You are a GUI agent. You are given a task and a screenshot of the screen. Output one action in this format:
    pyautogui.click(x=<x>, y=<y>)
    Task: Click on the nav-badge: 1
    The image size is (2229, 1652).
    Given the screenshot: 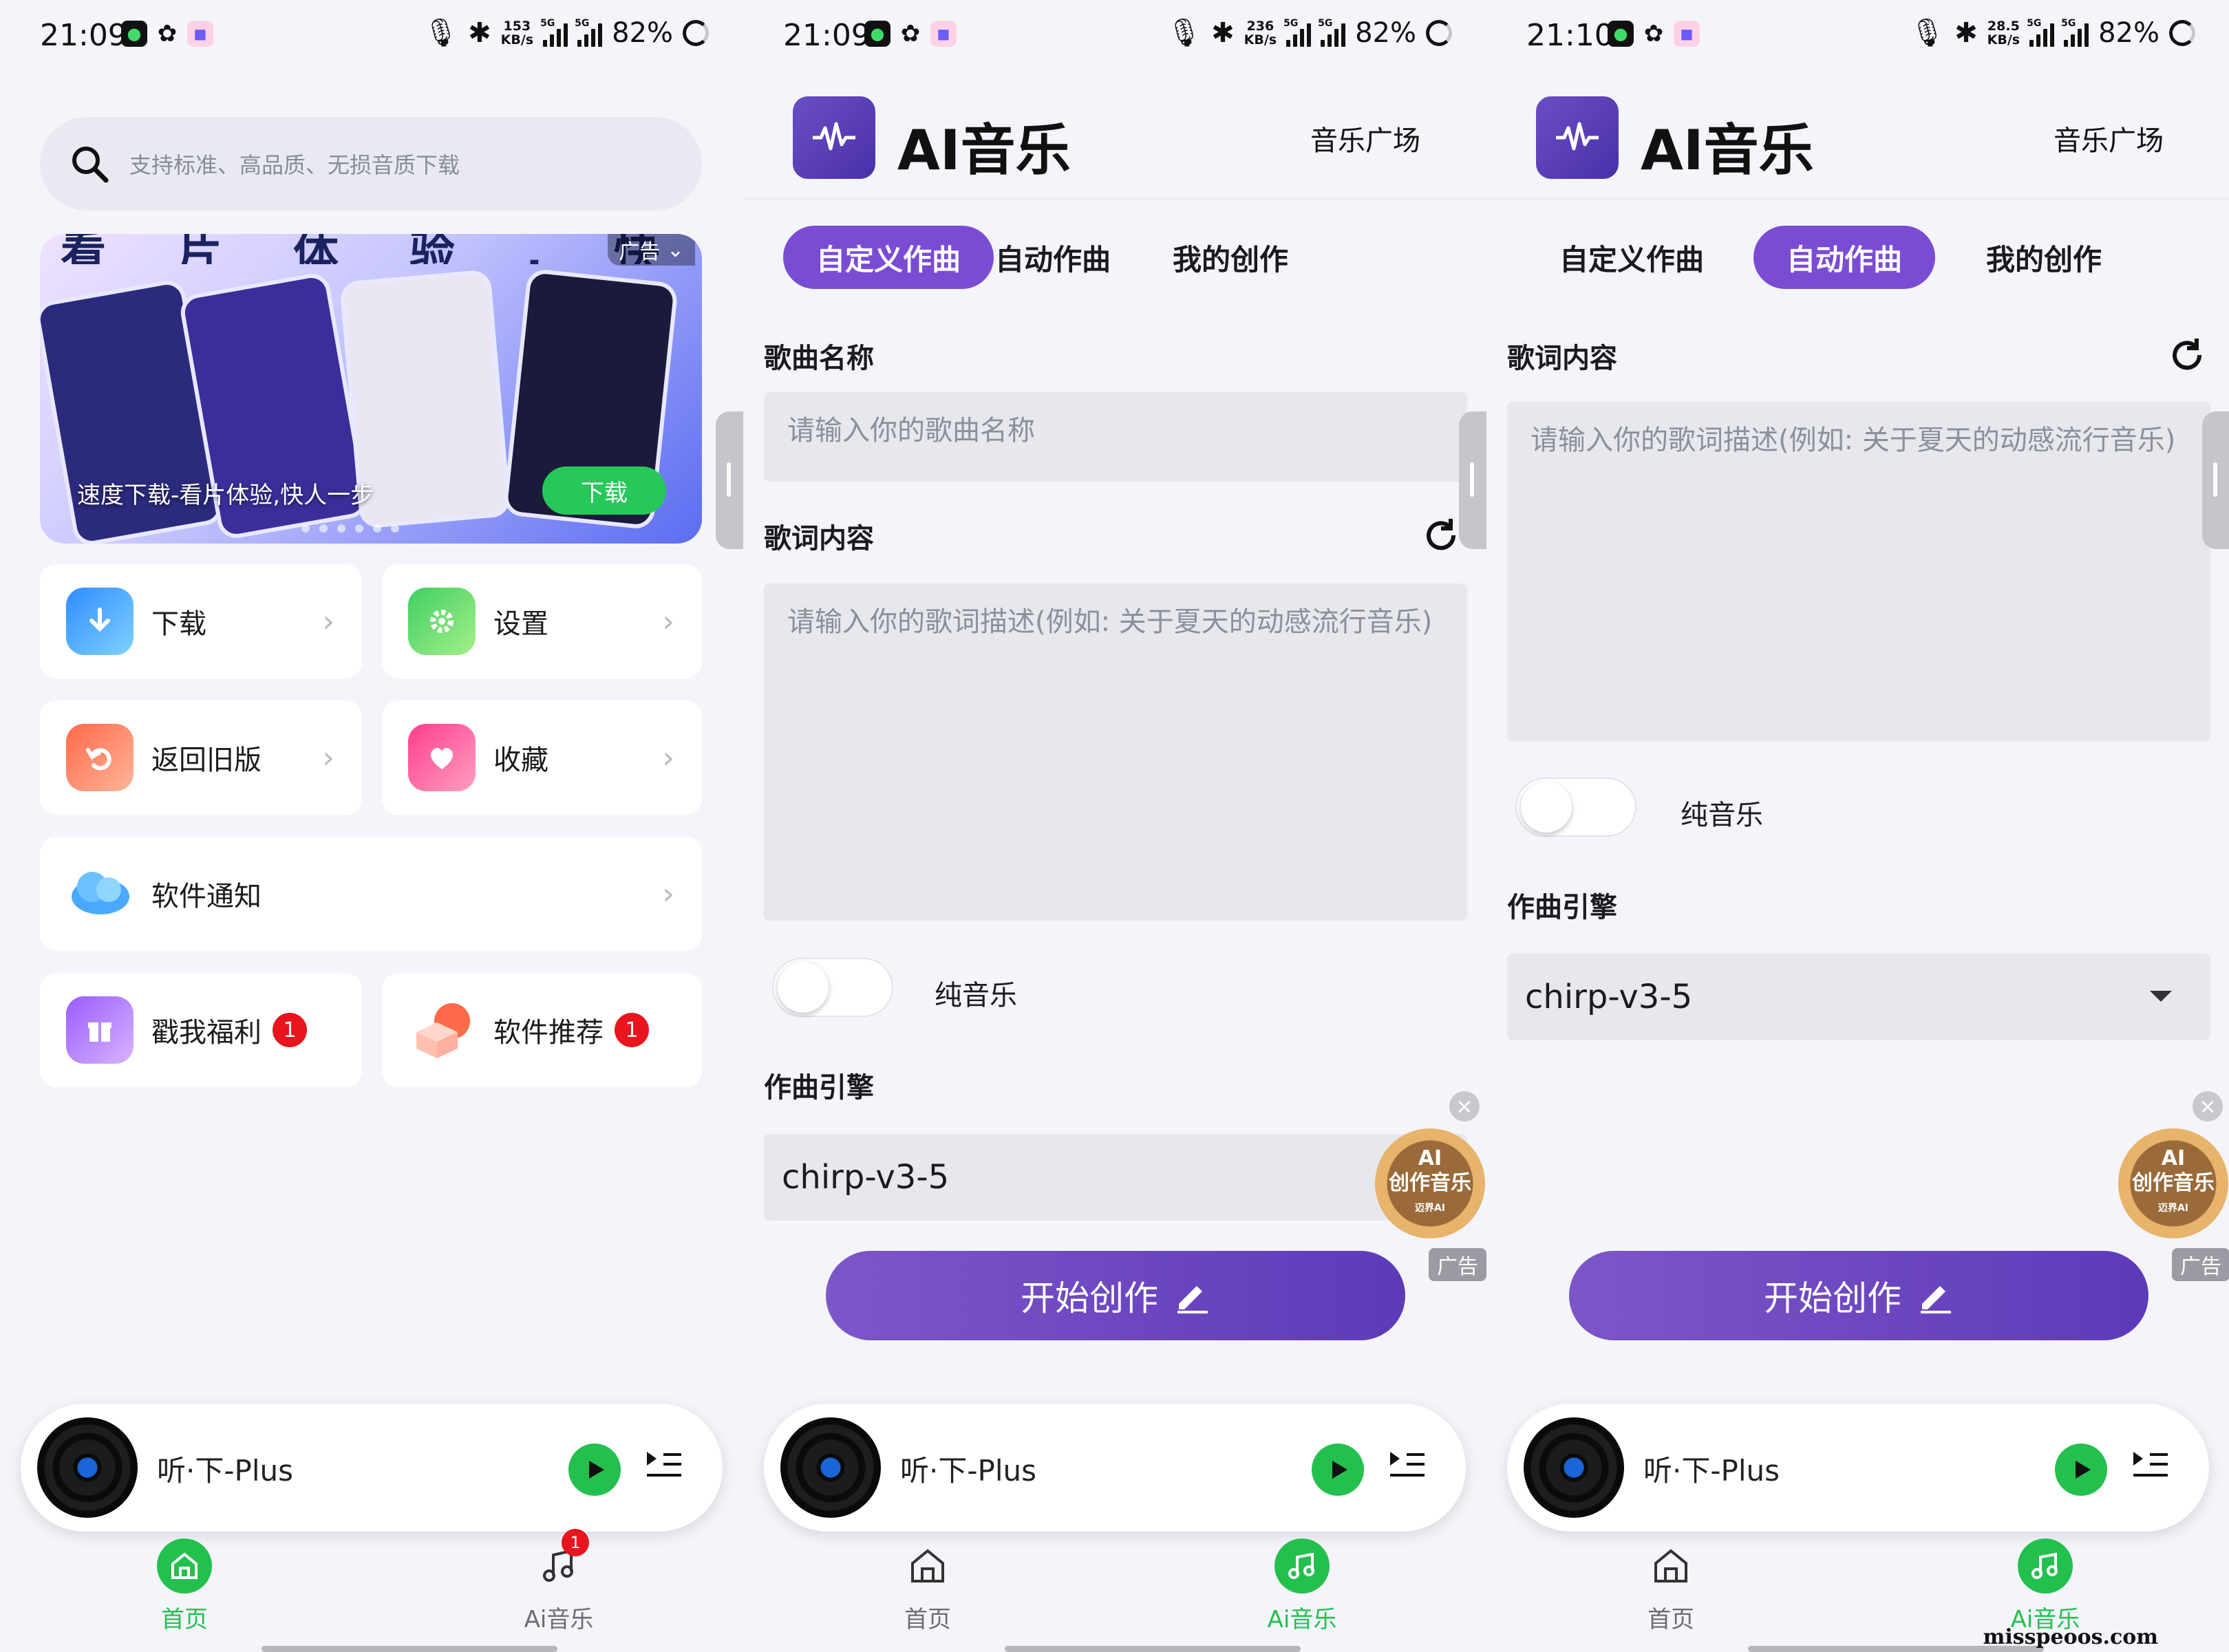 What is the action you would take?
    pyautogui.click(x=575, y=1542)
    